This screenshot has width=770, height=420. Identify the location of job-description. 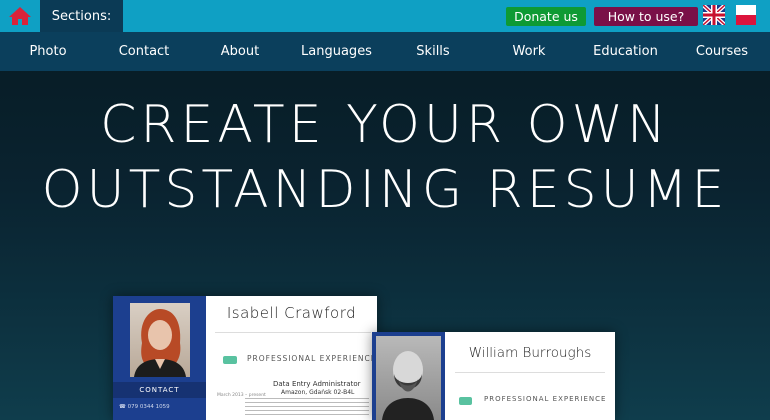
(307, 407).